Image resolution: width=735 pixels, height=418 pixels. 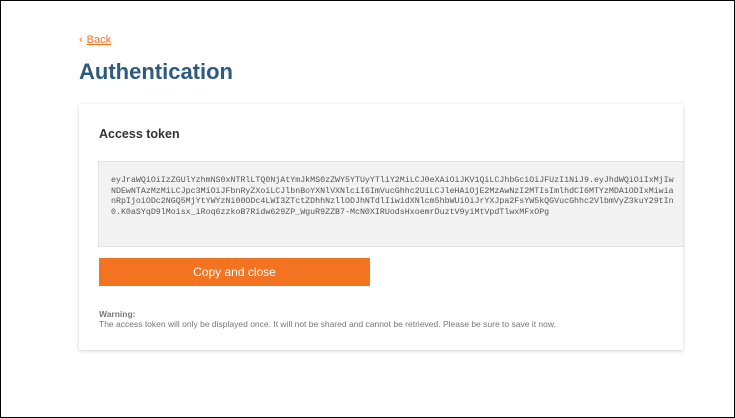 I want to click on warning-label: Warning:, so click(x=117, y=314).